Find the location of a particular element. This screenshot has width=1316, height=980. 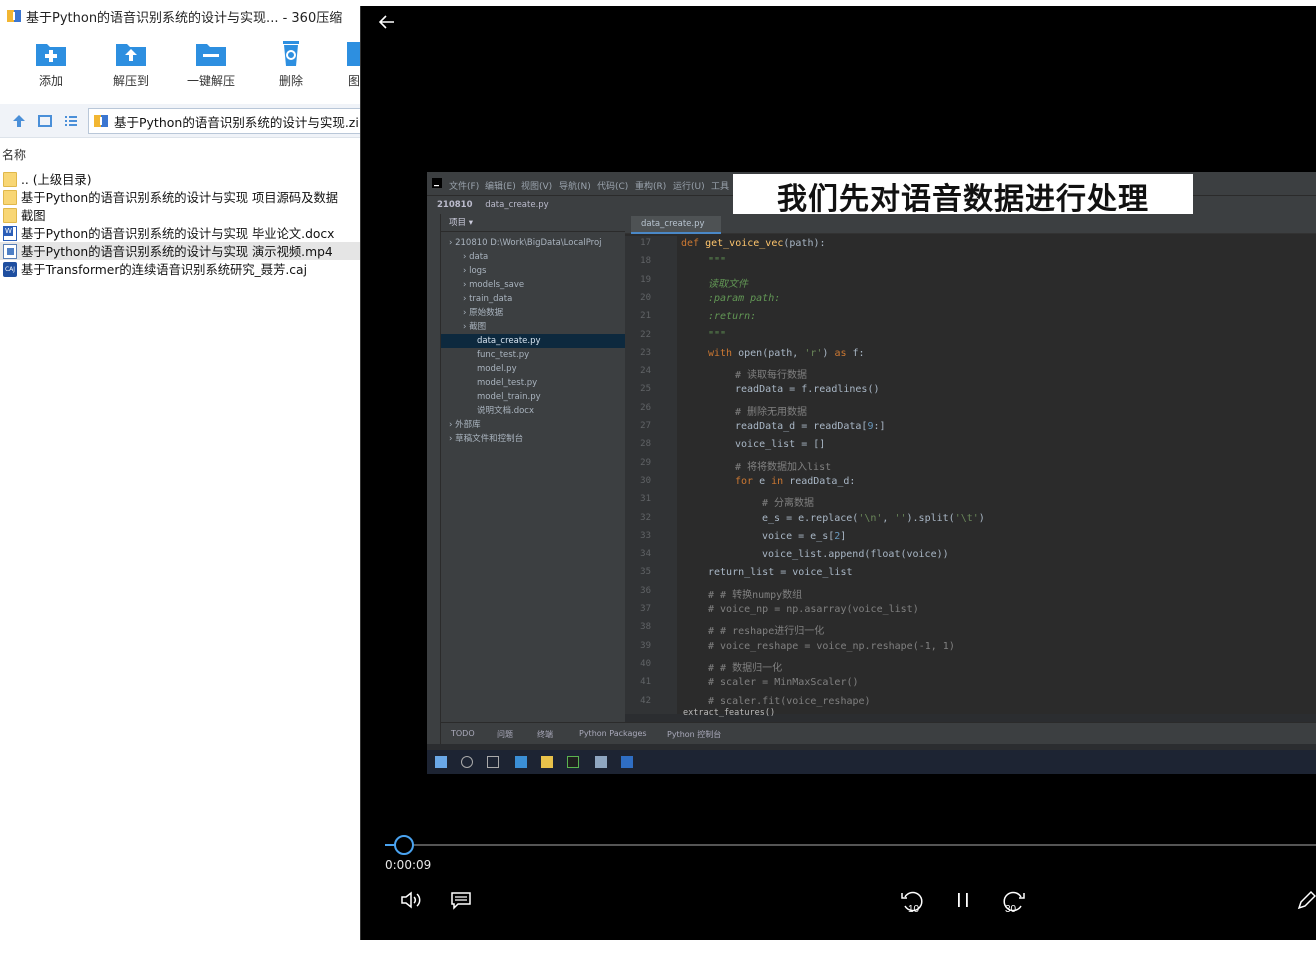

ide-menu-file: 文件(F) is located at coordinates (464, 187).